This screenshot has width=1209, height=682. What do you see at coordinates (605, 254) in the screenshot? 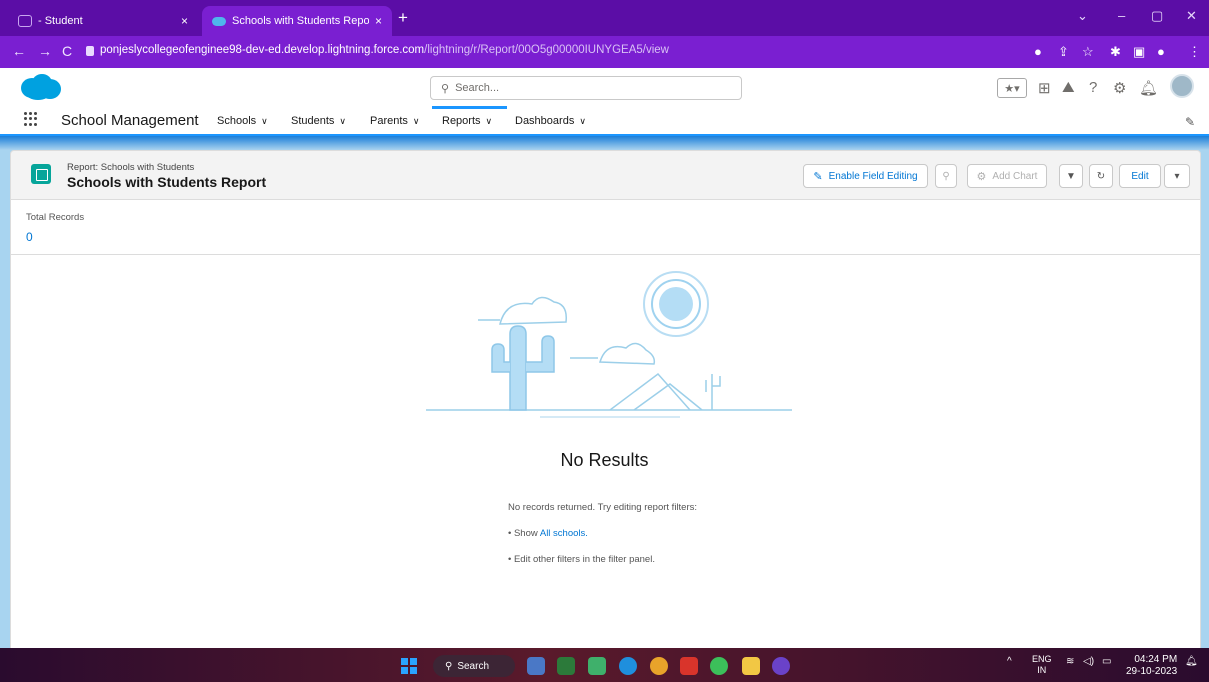
I see `summary-divider` at bounding box center [605, 254].